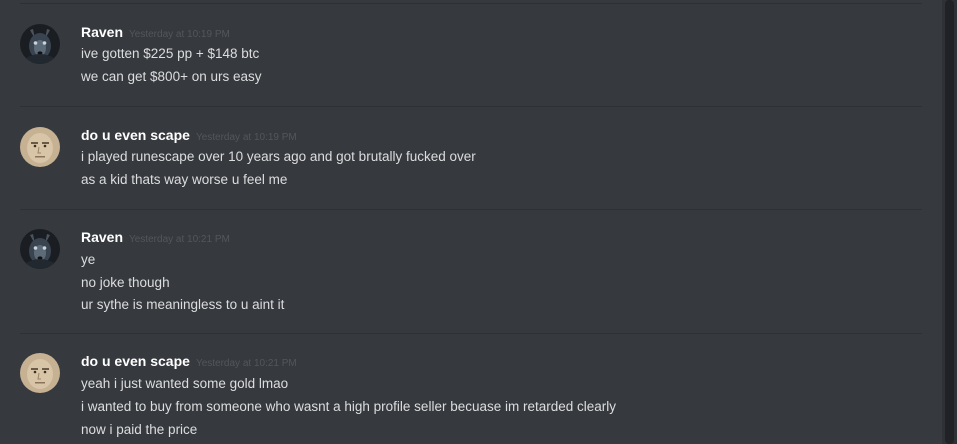 Image resolution: width=957 pixels, height=444 pixels. Describe the element at coordinates (139, 429) in the screenshot. I see `message-line: now i paid the price` at that location.